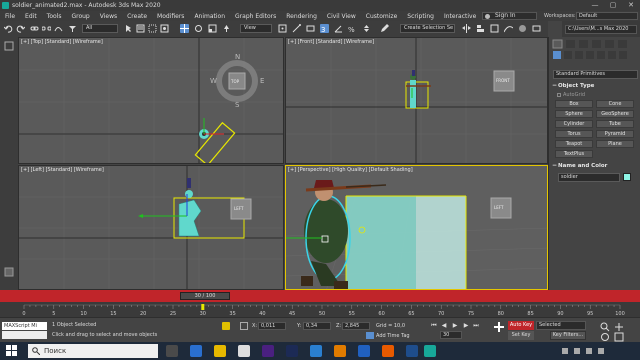 Image resolution: width=640 pixels, height=360 pixels. Describe the element at coordinates (466, 28) in the screenshot. I see `mirror-icon` at that location.